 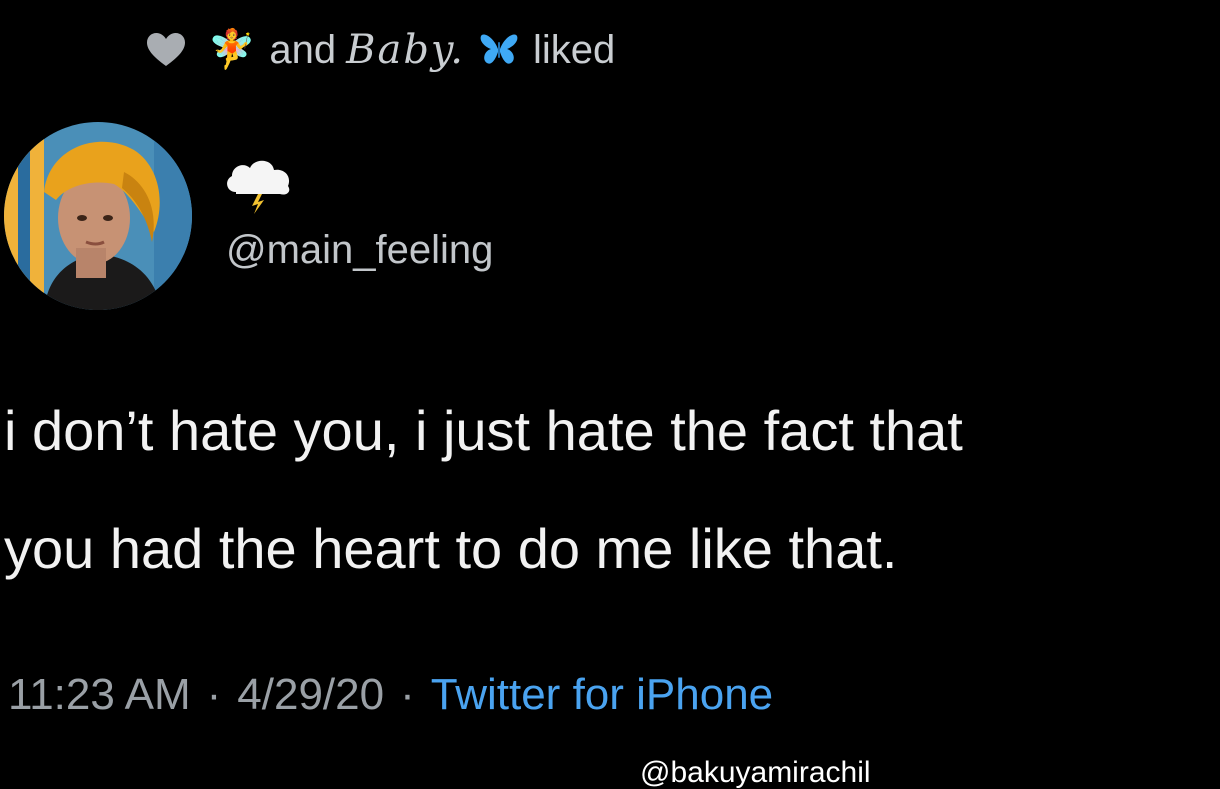 What do you see at coordinates (574, 49) in the screenshot?
I see `liked-text: liked` at bounding box center [574, 49].